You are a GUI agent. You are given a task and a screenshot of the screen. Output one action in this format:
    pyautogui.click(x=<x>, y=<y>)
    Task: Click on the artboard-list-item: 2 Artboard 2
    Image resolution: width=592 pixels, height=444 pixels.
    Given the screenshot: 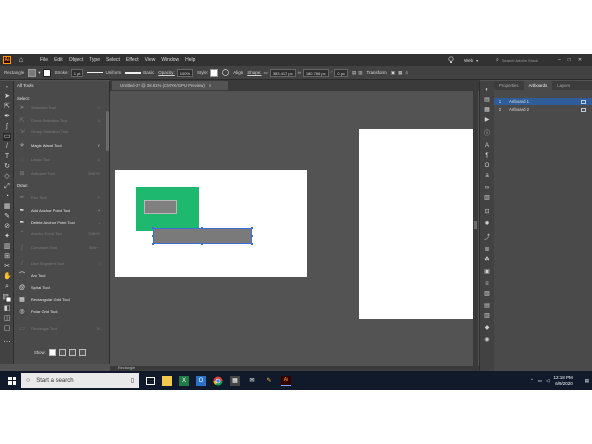 What is the action you would take?
    pyautogui.click(x=543, y=109)
    